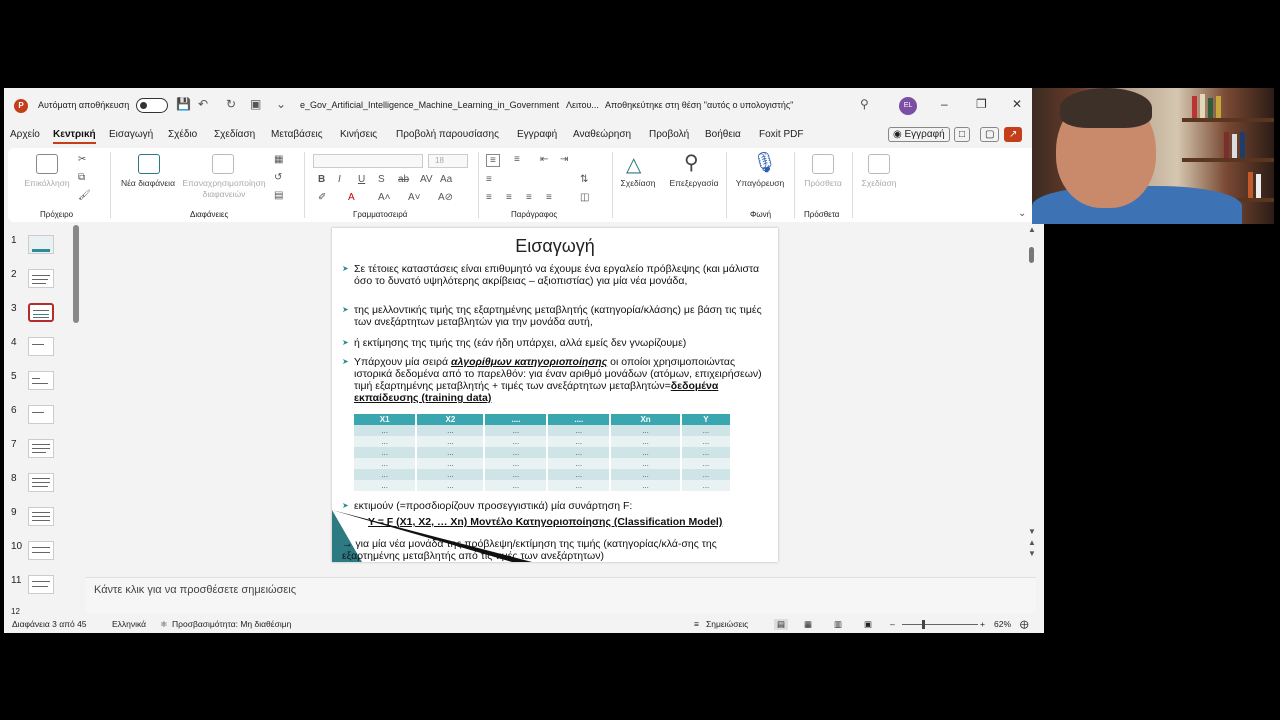 The height and width of the screenshot is (720, 1280). I want to click on spacing-icon: AV, so click(426, 179).